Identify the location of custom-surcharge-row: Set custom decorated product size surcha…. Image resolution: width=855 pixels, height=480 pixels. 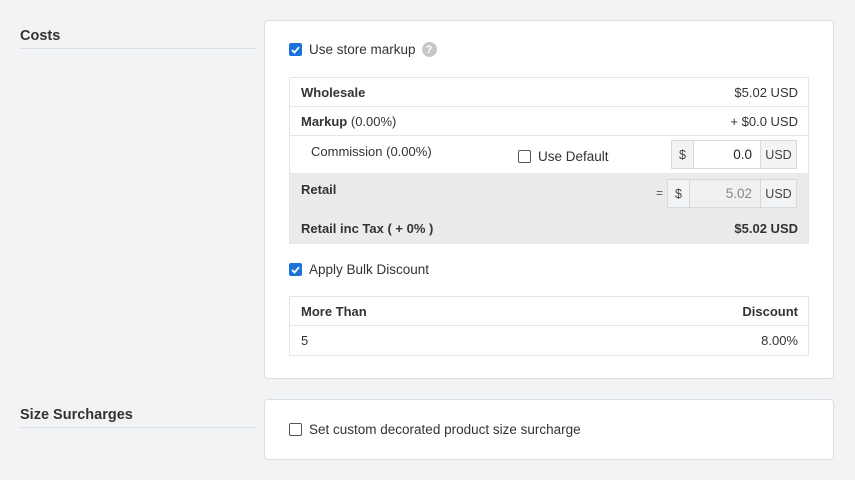
(435, 429).